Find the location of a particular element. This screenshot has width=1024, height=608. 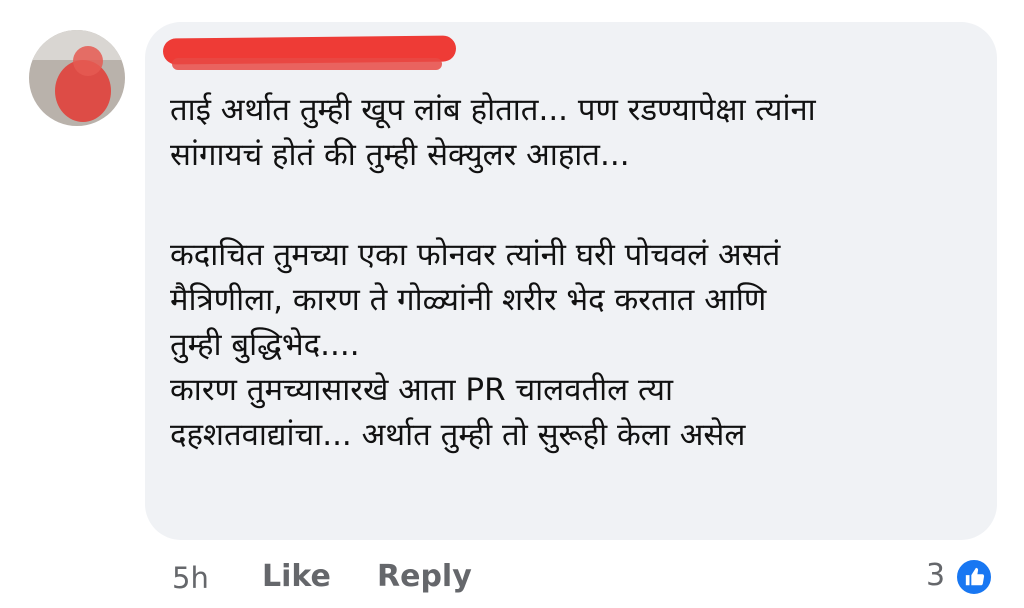

reply-button: Reply is located at coordinates (424, 576).